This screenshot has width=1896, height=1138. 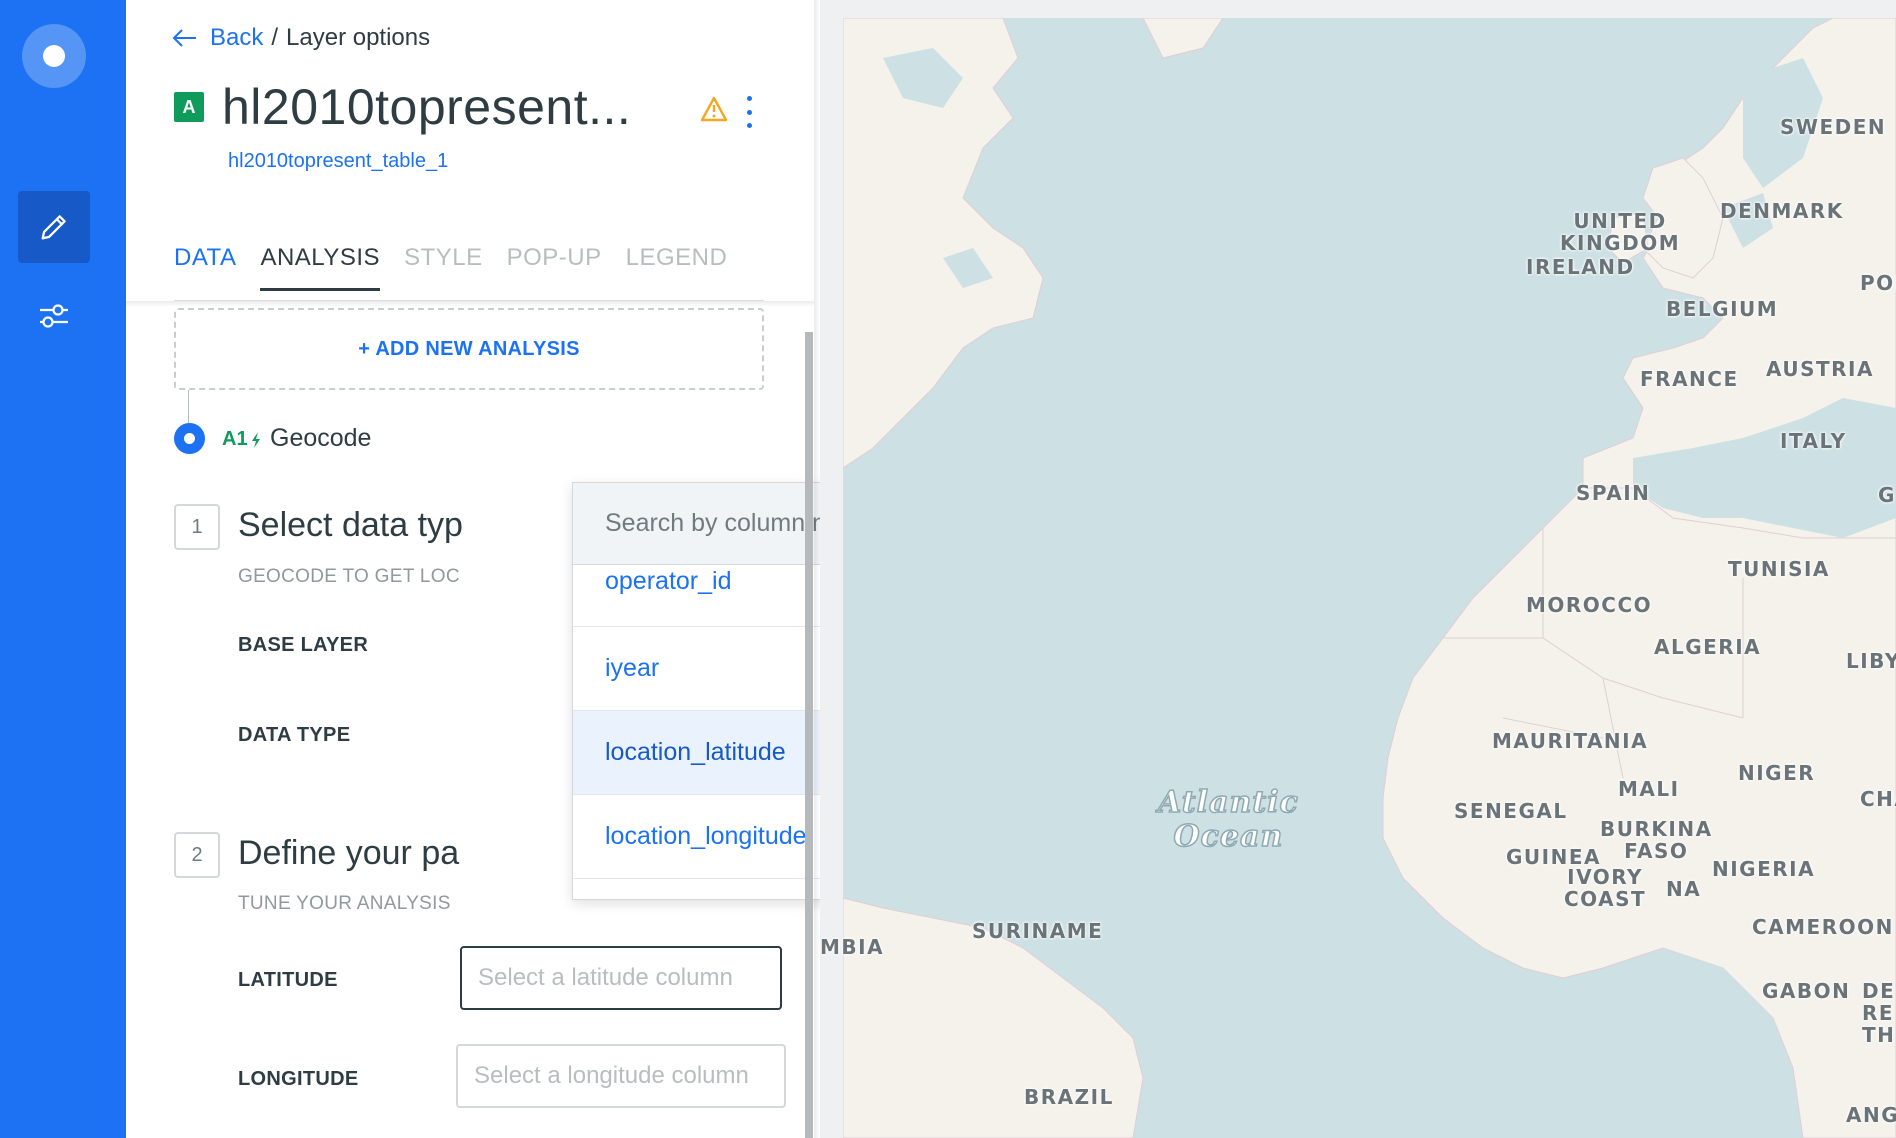 What do you see at coordinates (1649, 789) in the screenshot?
I see `map-label-mali: MALI` at bounding box center [1649, 789].